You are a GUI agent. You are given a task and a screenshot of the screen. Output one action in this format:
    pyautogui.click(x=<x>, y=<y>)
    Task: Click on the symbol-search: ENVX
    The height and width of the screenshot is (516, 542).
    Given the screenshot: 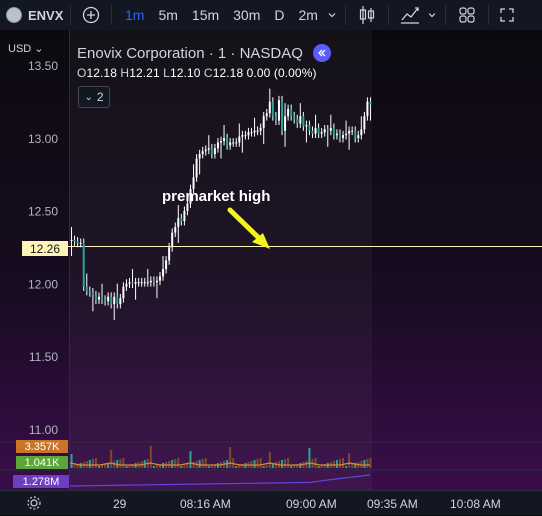 What is the action you would take?
    pyautogui.click(x=32, y=15)
    